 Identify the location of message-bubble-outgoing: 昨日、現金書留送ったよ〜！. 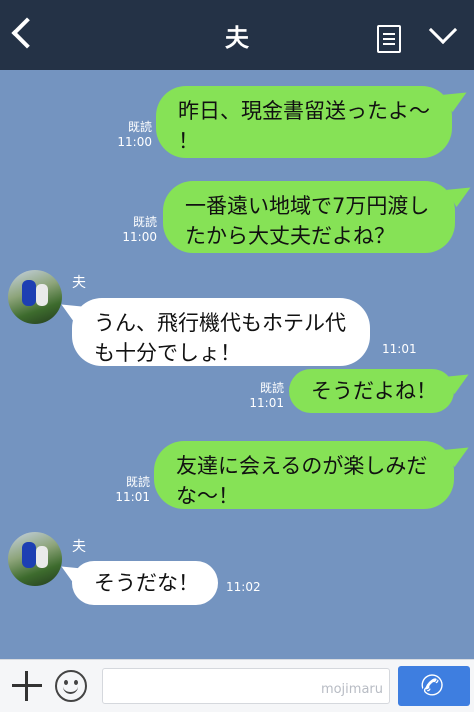
(304, 122).